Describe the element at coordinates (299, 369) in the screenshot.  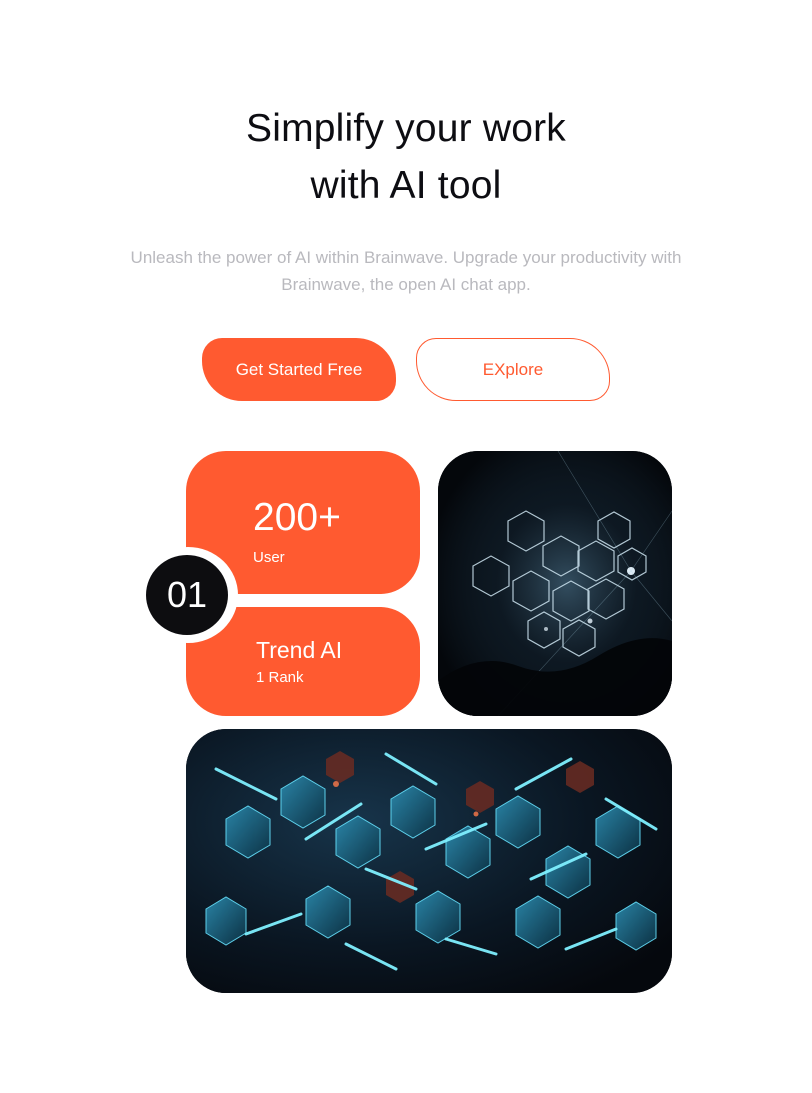
I see `get-started-button: Get Started Free` at that location.